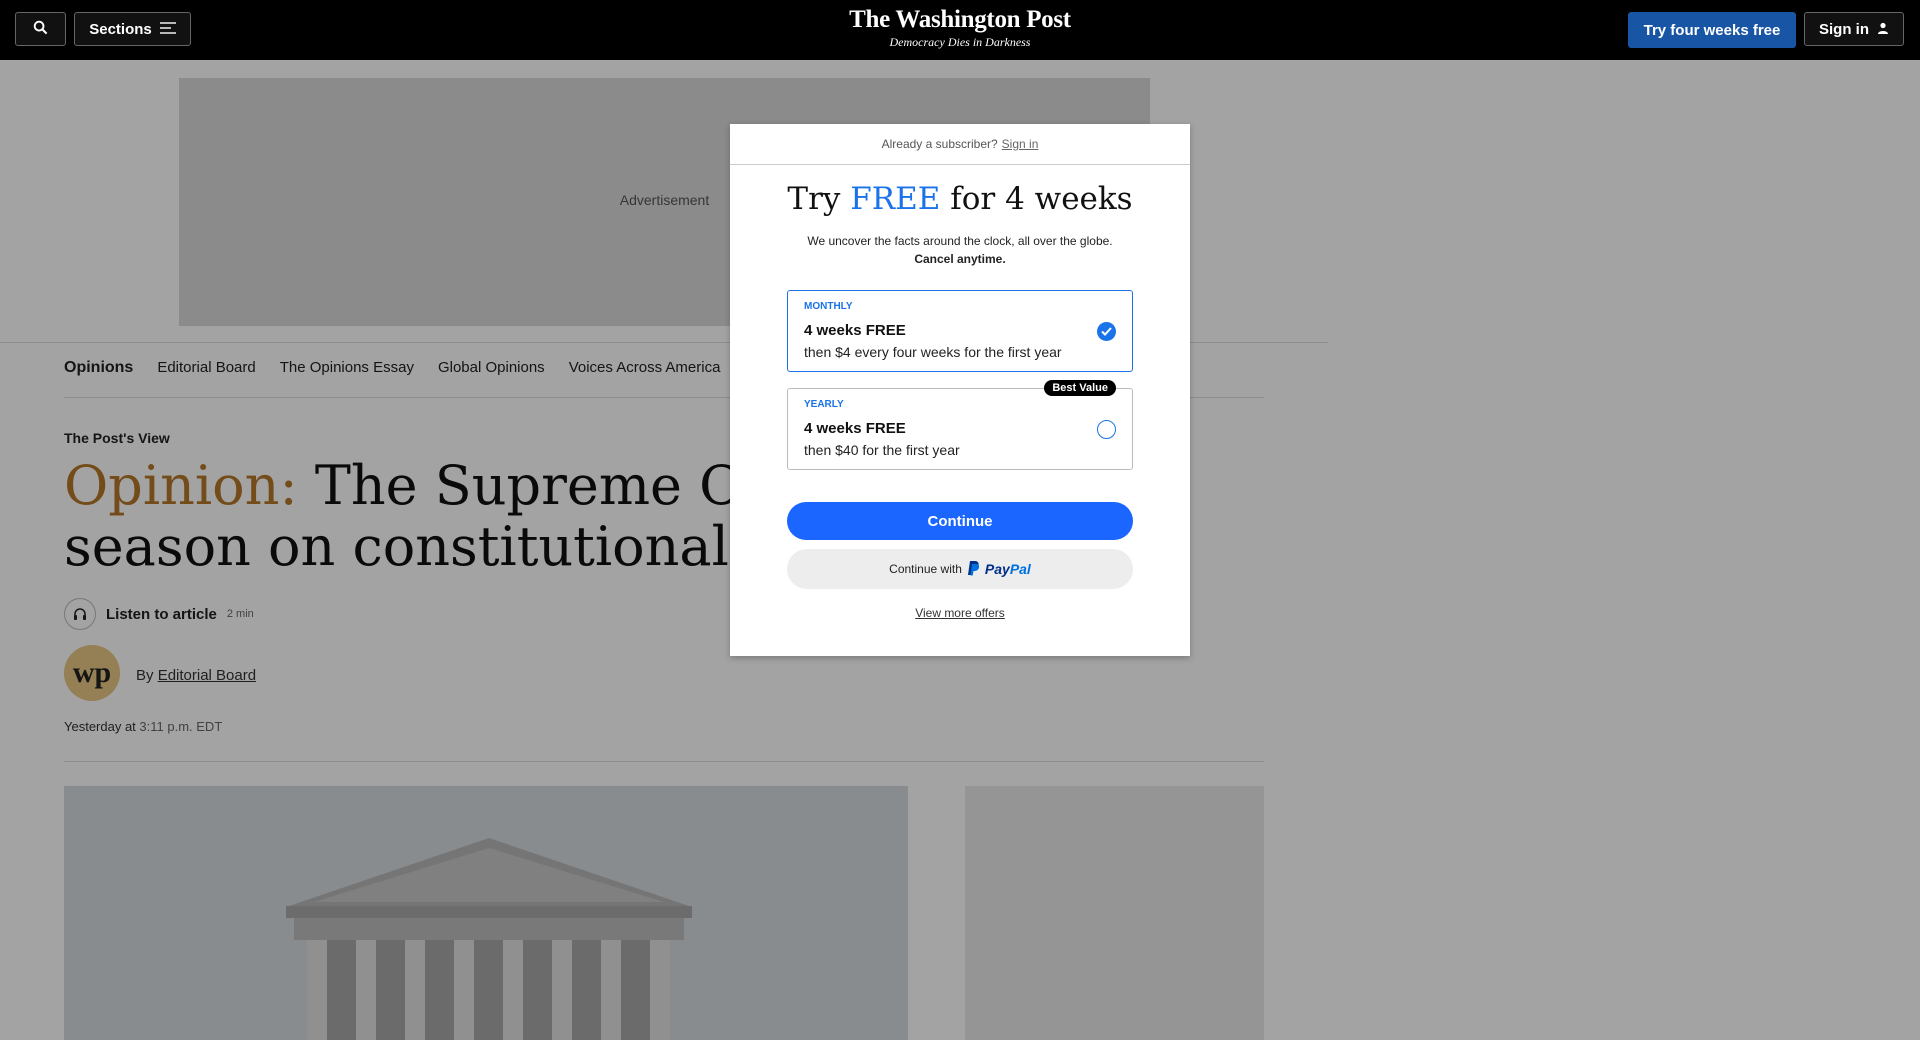  What do you see at coordinates (997, 569) in the screenshot?
I see `paypal-brand-pay: Pay` at bounding box center [997, 569].